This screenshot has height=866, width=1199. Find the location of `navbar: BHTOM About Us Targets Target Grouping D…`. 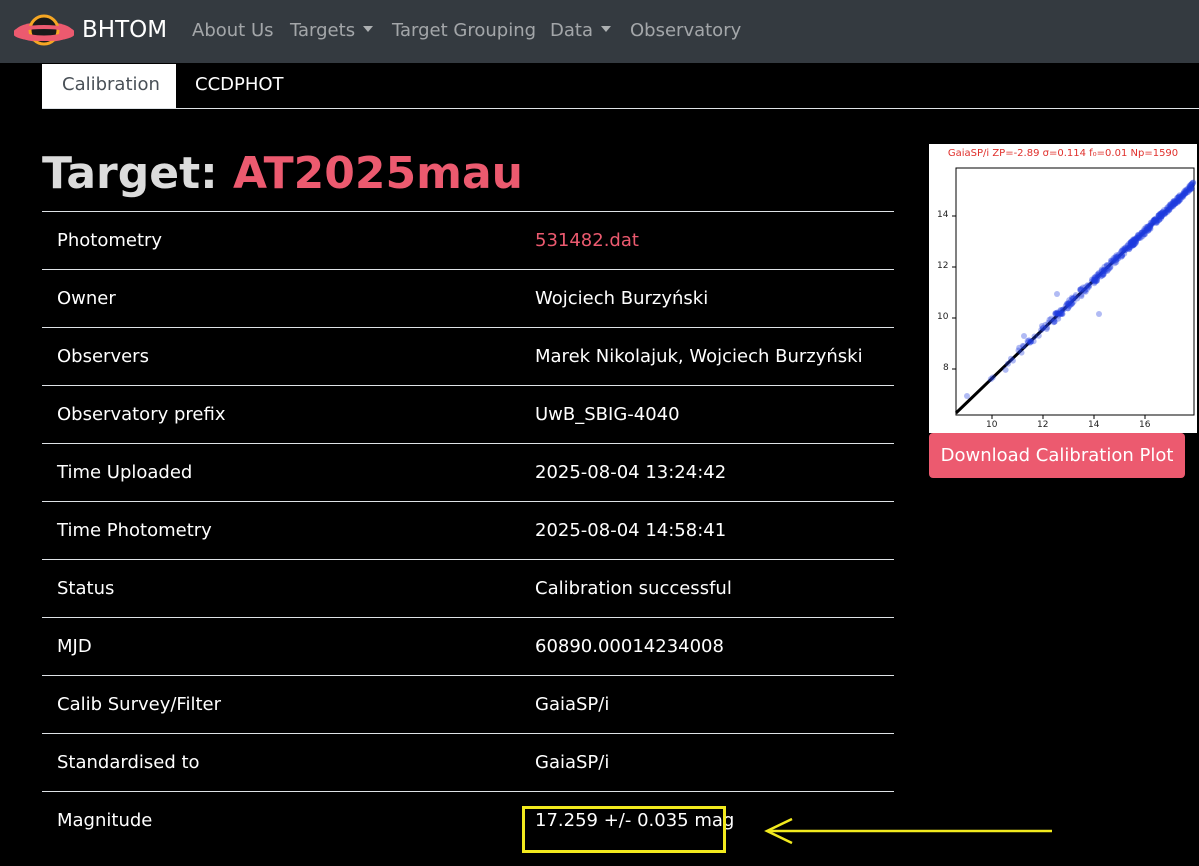

navbar: BHTOM About Us Targets Target Grouping D… is located at coordinates (599, 31).